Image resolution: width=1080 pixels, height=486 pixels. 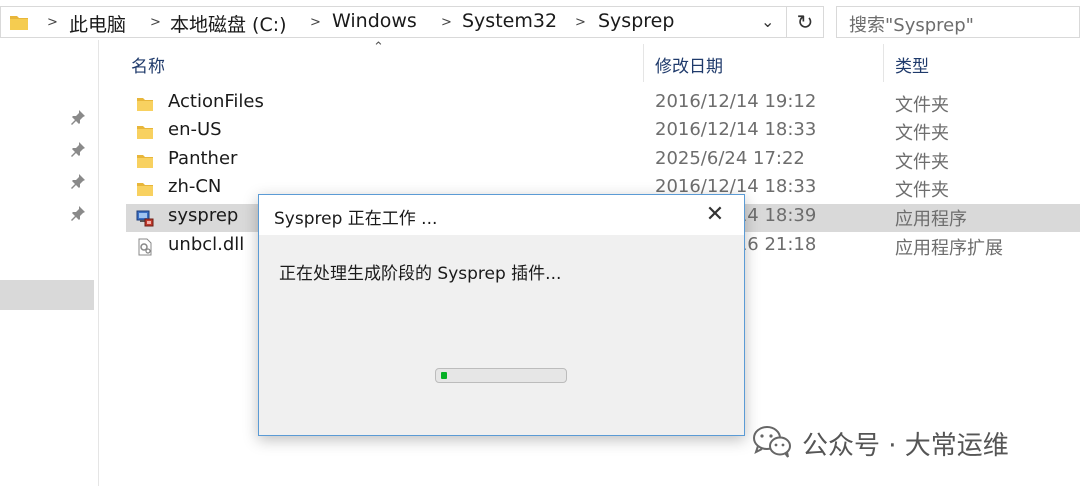 I want to click on nav-selected-item, so click(x=47, y=295).